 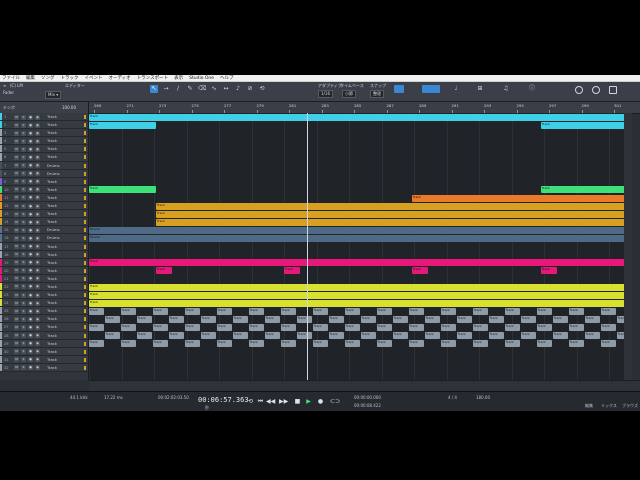 I want to click on tool-button: ⌫, so click(x=202, y=89).